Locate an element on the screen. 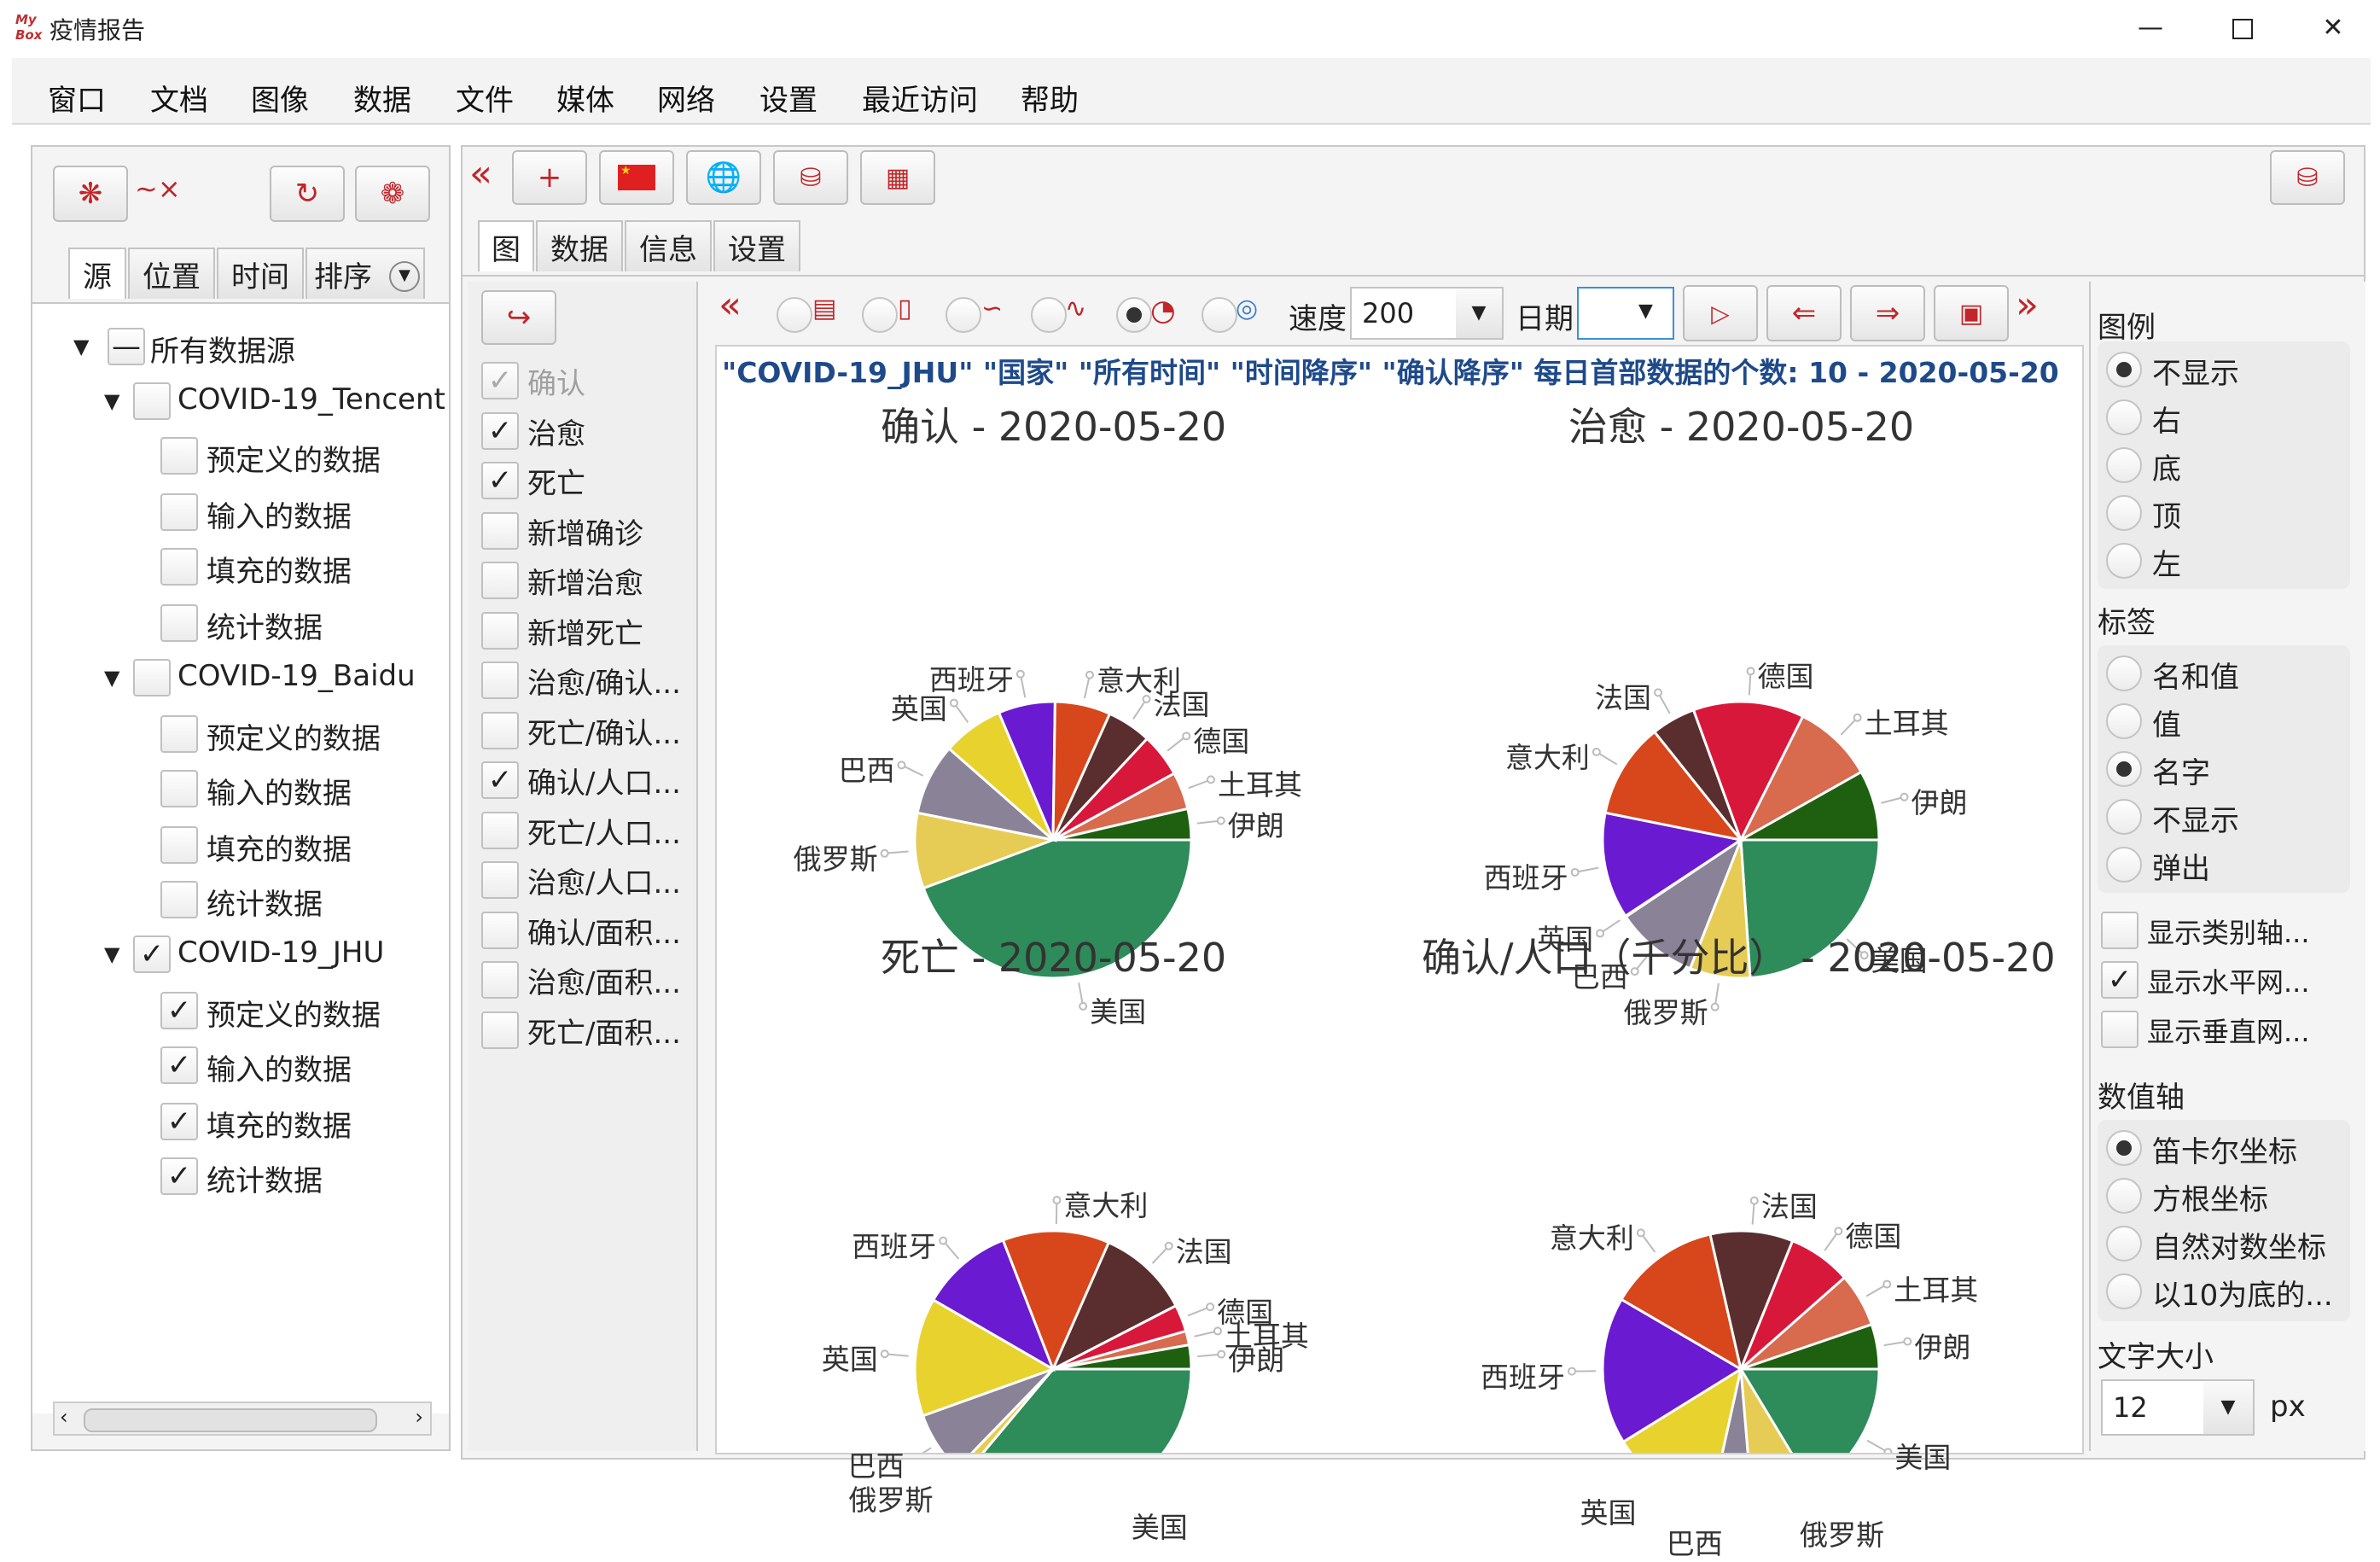 The height and width of the screenshot is (1562, 2380). database-export-icon: ⛁ is located at coordinates (2308, 177).